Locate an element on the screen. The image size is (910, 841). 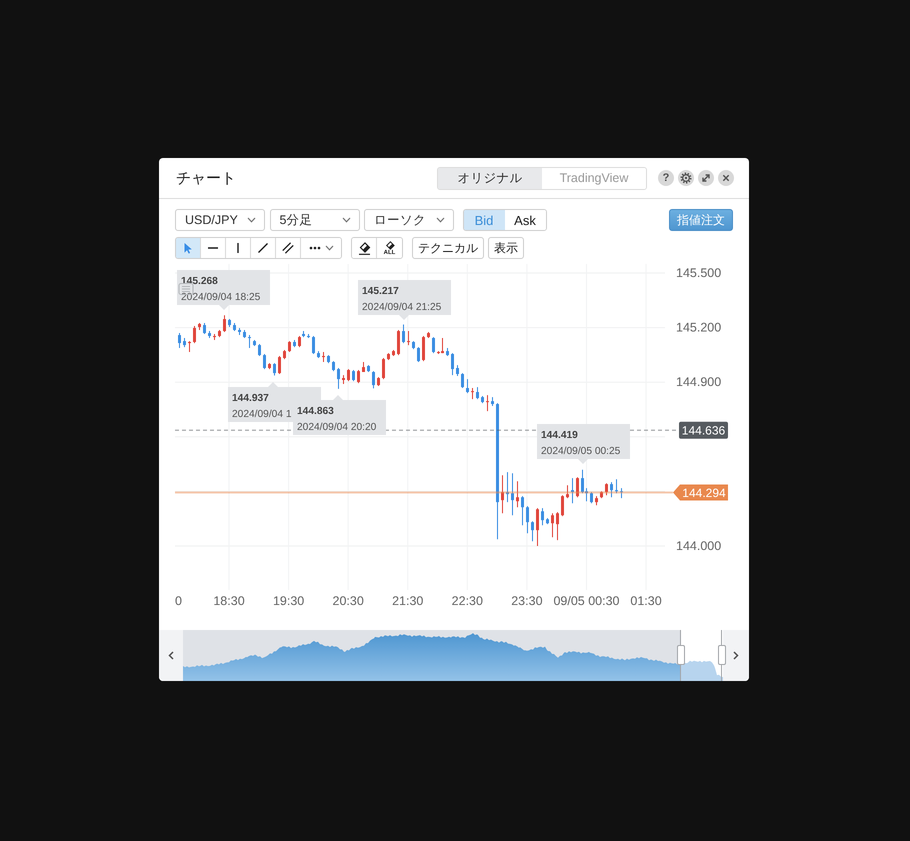
diagonal-line-icon is located at coordinates (263, 248).